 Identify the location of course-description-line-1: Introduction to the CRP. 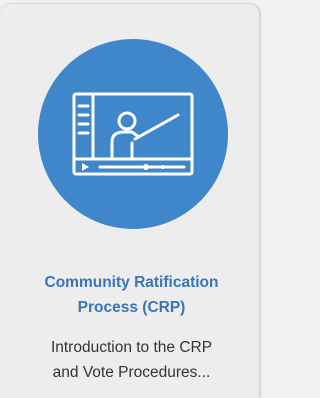
(131, 347).